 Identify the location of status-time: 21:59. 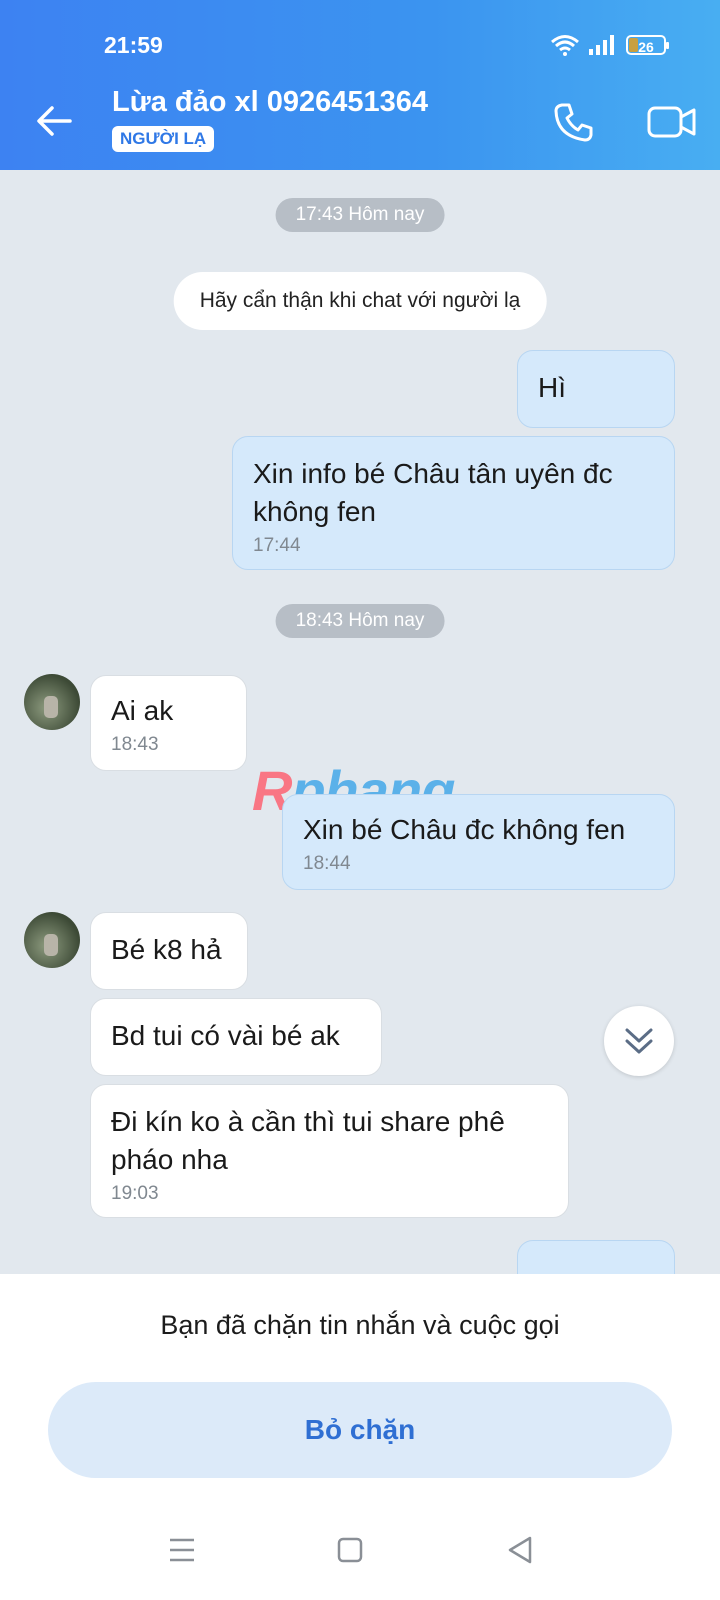
(133, 45).